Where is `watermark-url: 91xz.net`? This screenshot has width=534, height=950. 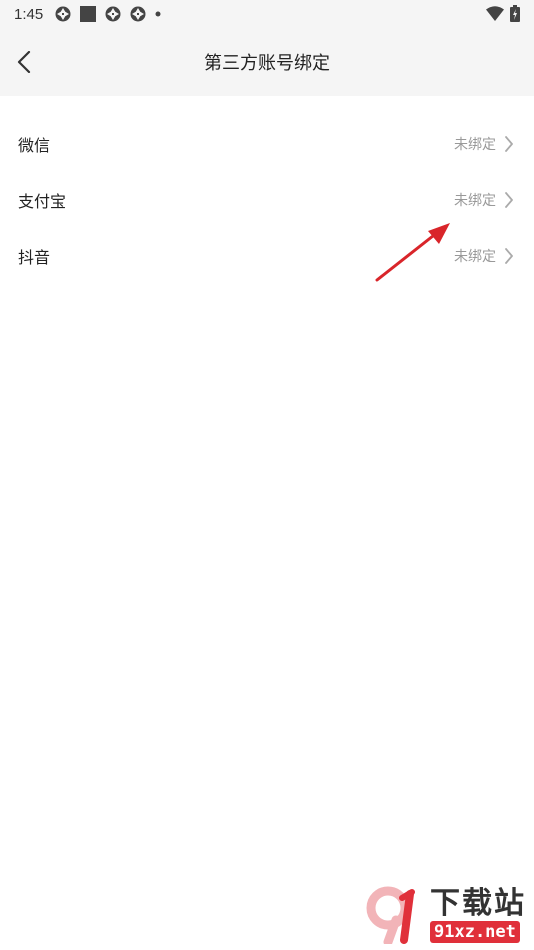 watermark-url: 91xz.net is located at coordinates (475, 932).